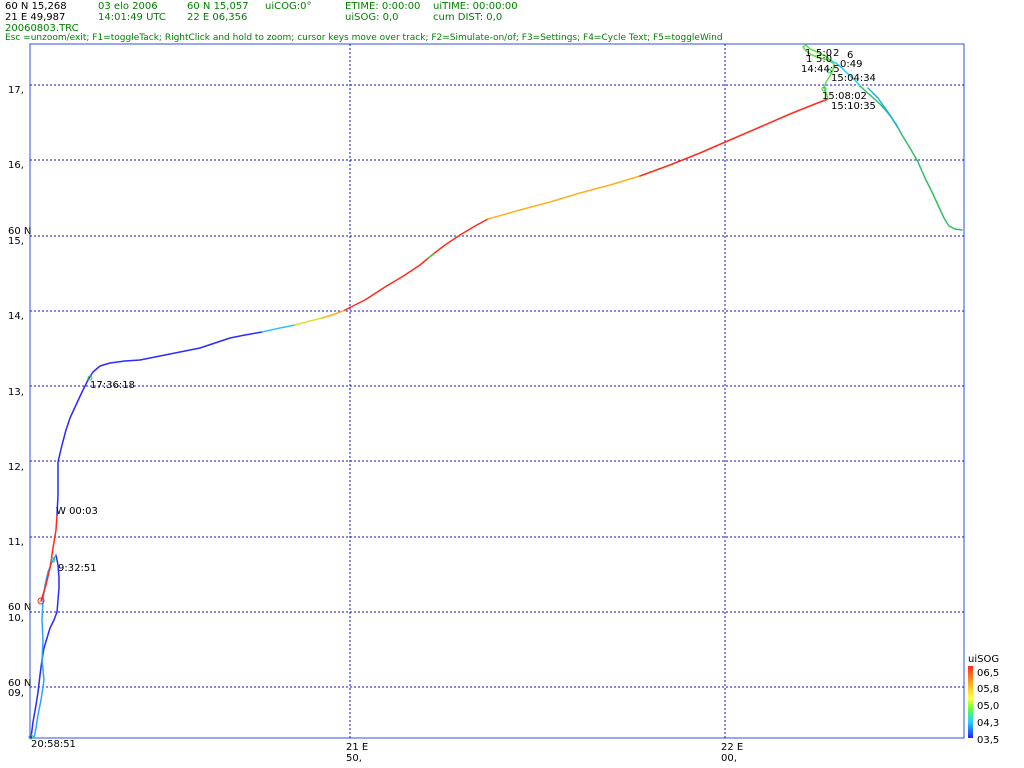 Image resolution: width=1024 pixels, height=768 pixels. Describe the element at coordinates (357, 747) in the screenshot. I see `x-tick-50-degree: 21 E` at that location.